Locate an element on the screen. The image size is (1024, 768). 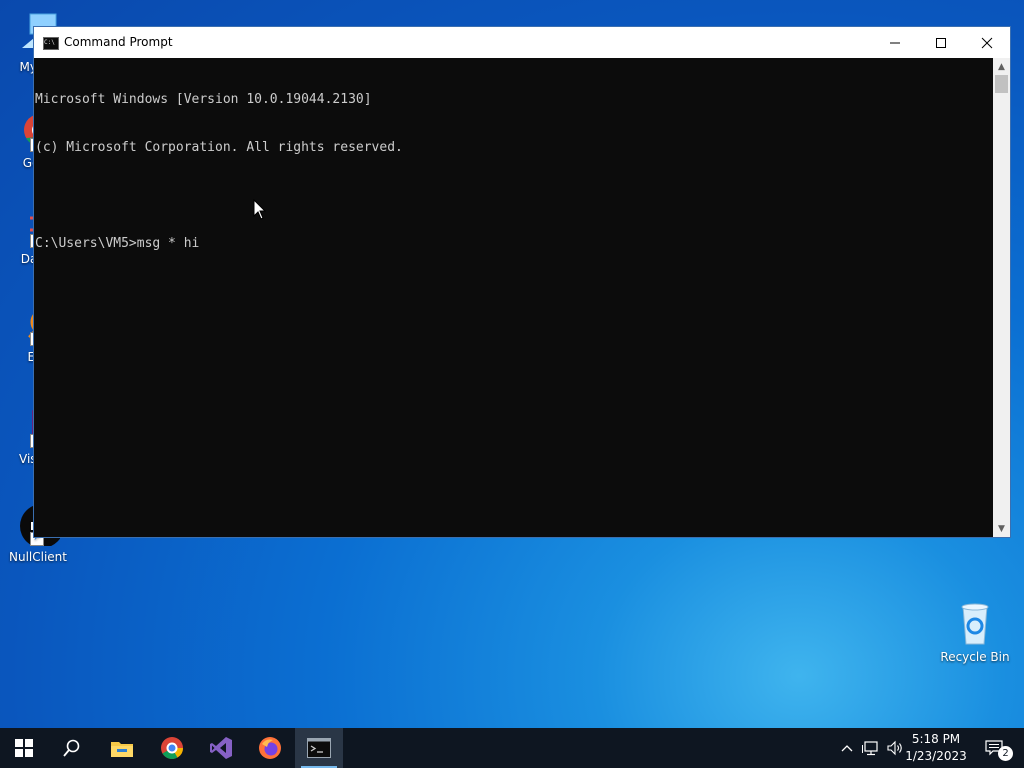
minimize-button is located at coordinates (895, 42).